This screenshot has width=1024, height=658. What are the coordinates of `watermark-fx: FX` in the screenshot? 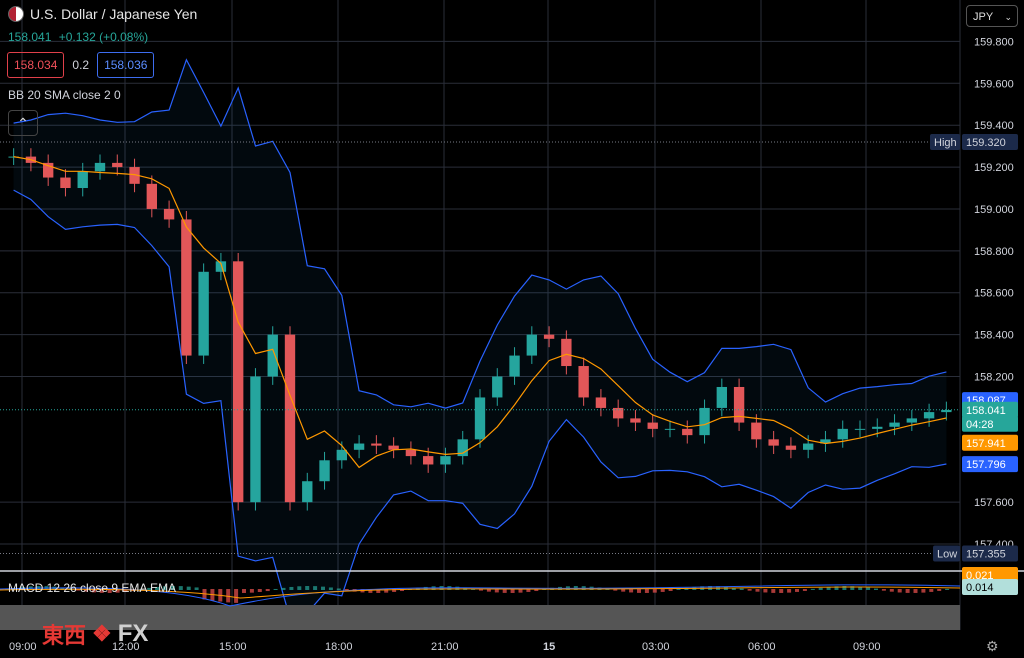 It's located at (133, 633).